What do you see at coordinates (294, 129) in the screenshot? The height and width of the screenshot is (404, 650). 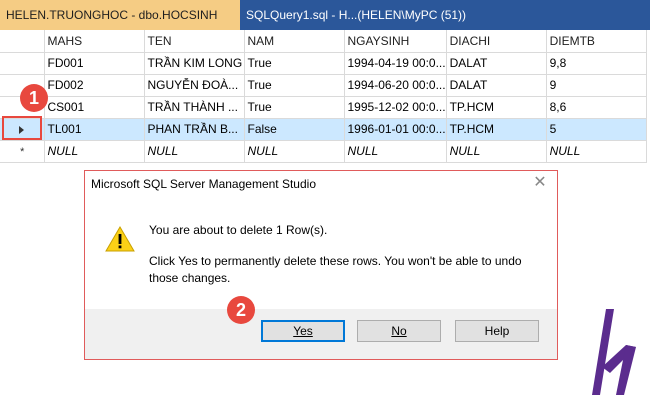 I see `cell-nam: False` at bounding box center [294, 129].